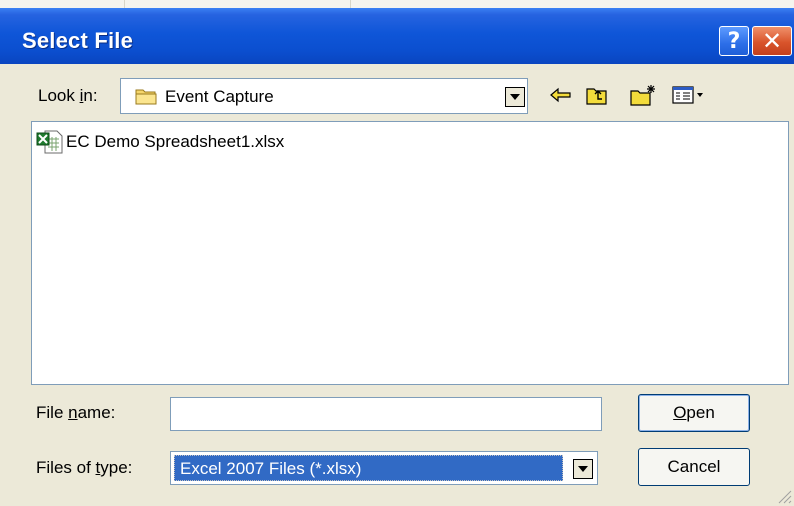 The height and width of the screenshot is (506, 794). Describe the element at coordinates (271, 468) in the screenshot. I see `files-of-type-value: Excel 2007 Files (*.xlsx)` at that location.